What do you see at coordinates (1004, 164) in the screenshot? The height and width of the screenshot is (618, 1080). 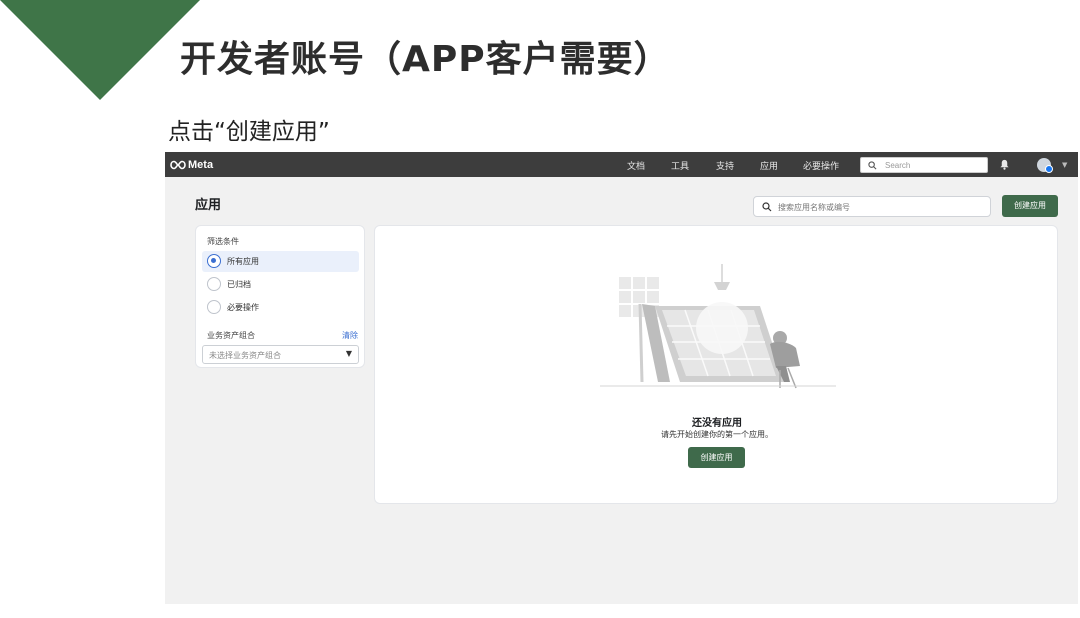 I see `bell-icon` at bounding box center [1004, 164].